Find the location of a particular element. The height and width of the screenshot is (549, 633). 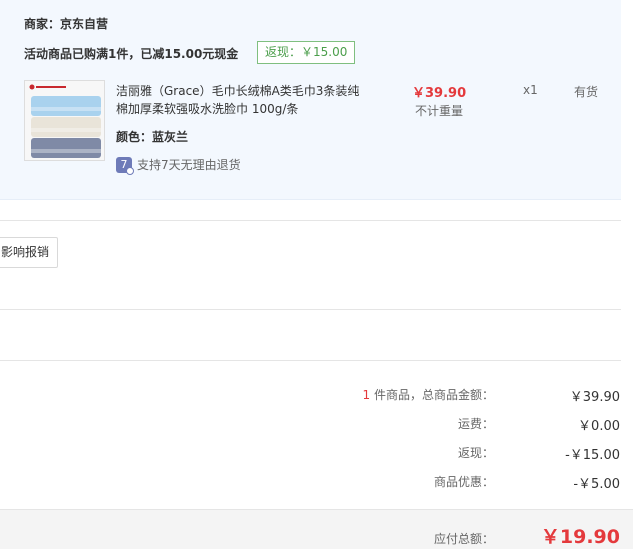

towel-blue is located at coordinates (66, 106).